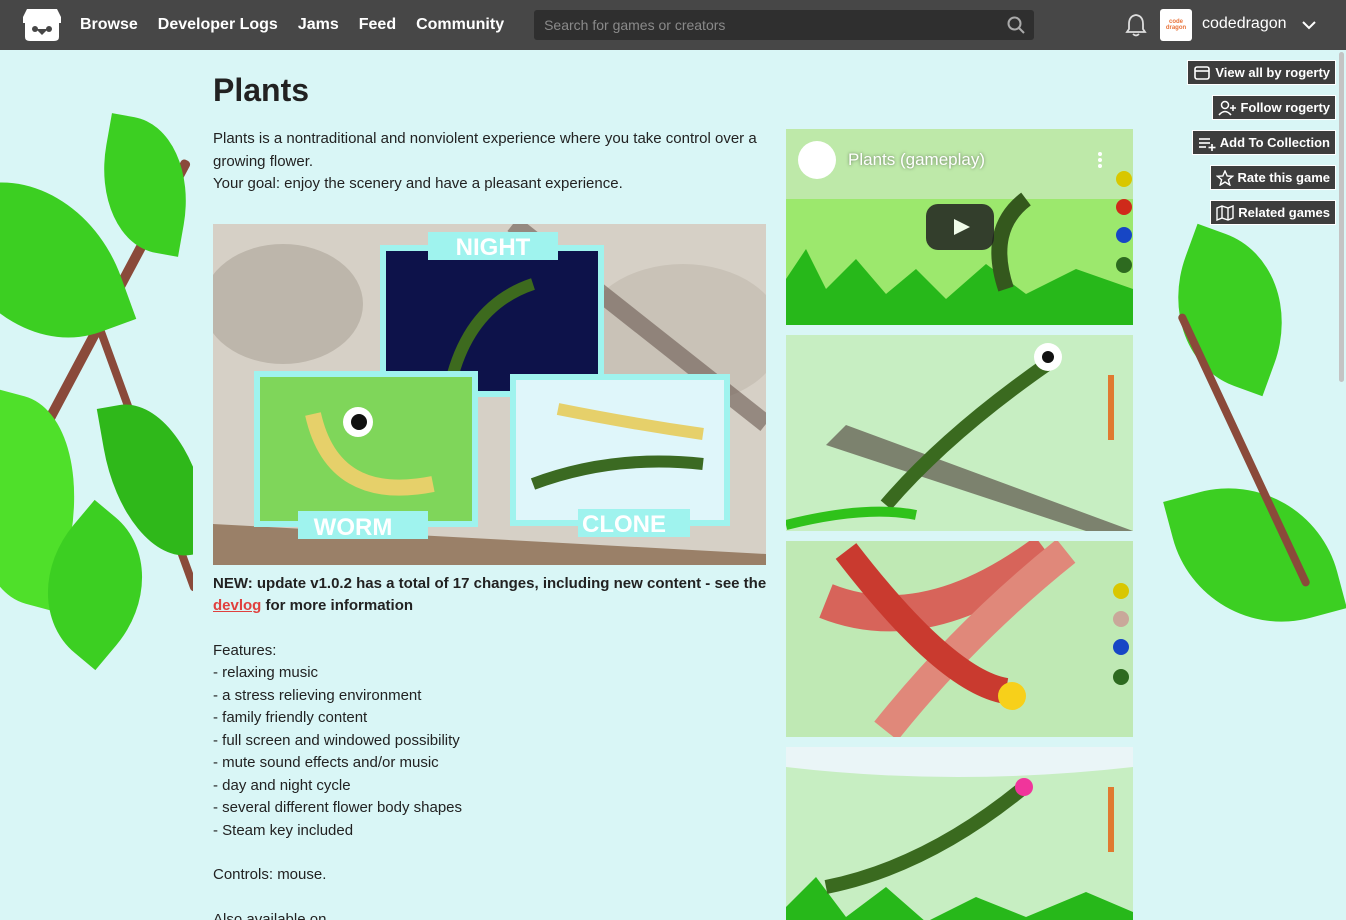 The width and height of the screenshot is (1346, 920). What do you see at coordinates (218, 25) in the screenshot?
I see `nav-developer-logs: Developer Logs` at bounding box center [218, 25].